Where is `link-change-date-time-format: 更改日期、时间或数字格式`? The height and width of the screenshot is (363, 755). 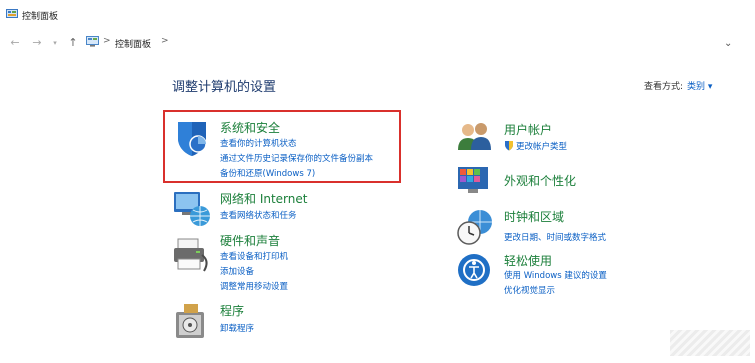 link-change-date-time-format: 更改日期、时间或数字格式 is located at coordinates (555, 237).